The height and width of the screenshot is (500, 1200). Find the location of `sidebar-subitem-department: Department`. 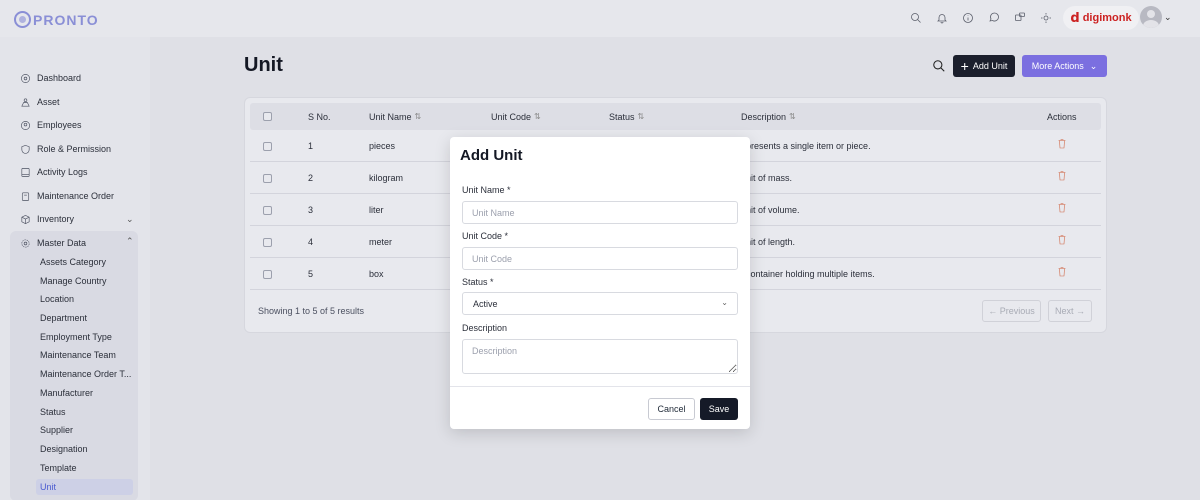

sidebar-subitem-department: Department is located at coordinates (87, 318).